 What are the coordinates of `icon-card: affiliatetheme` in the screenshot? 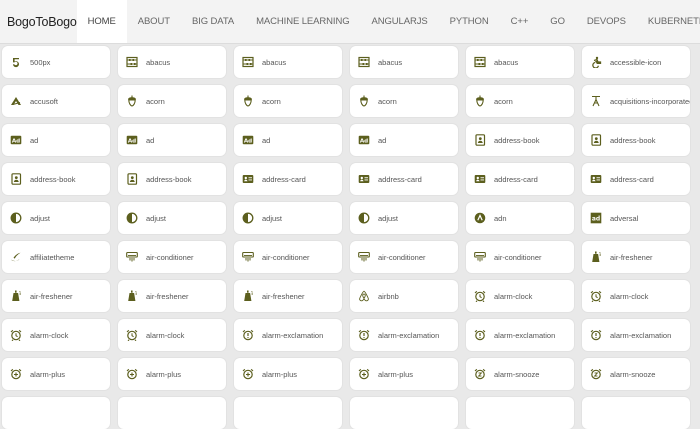 It's located at (56, 257).